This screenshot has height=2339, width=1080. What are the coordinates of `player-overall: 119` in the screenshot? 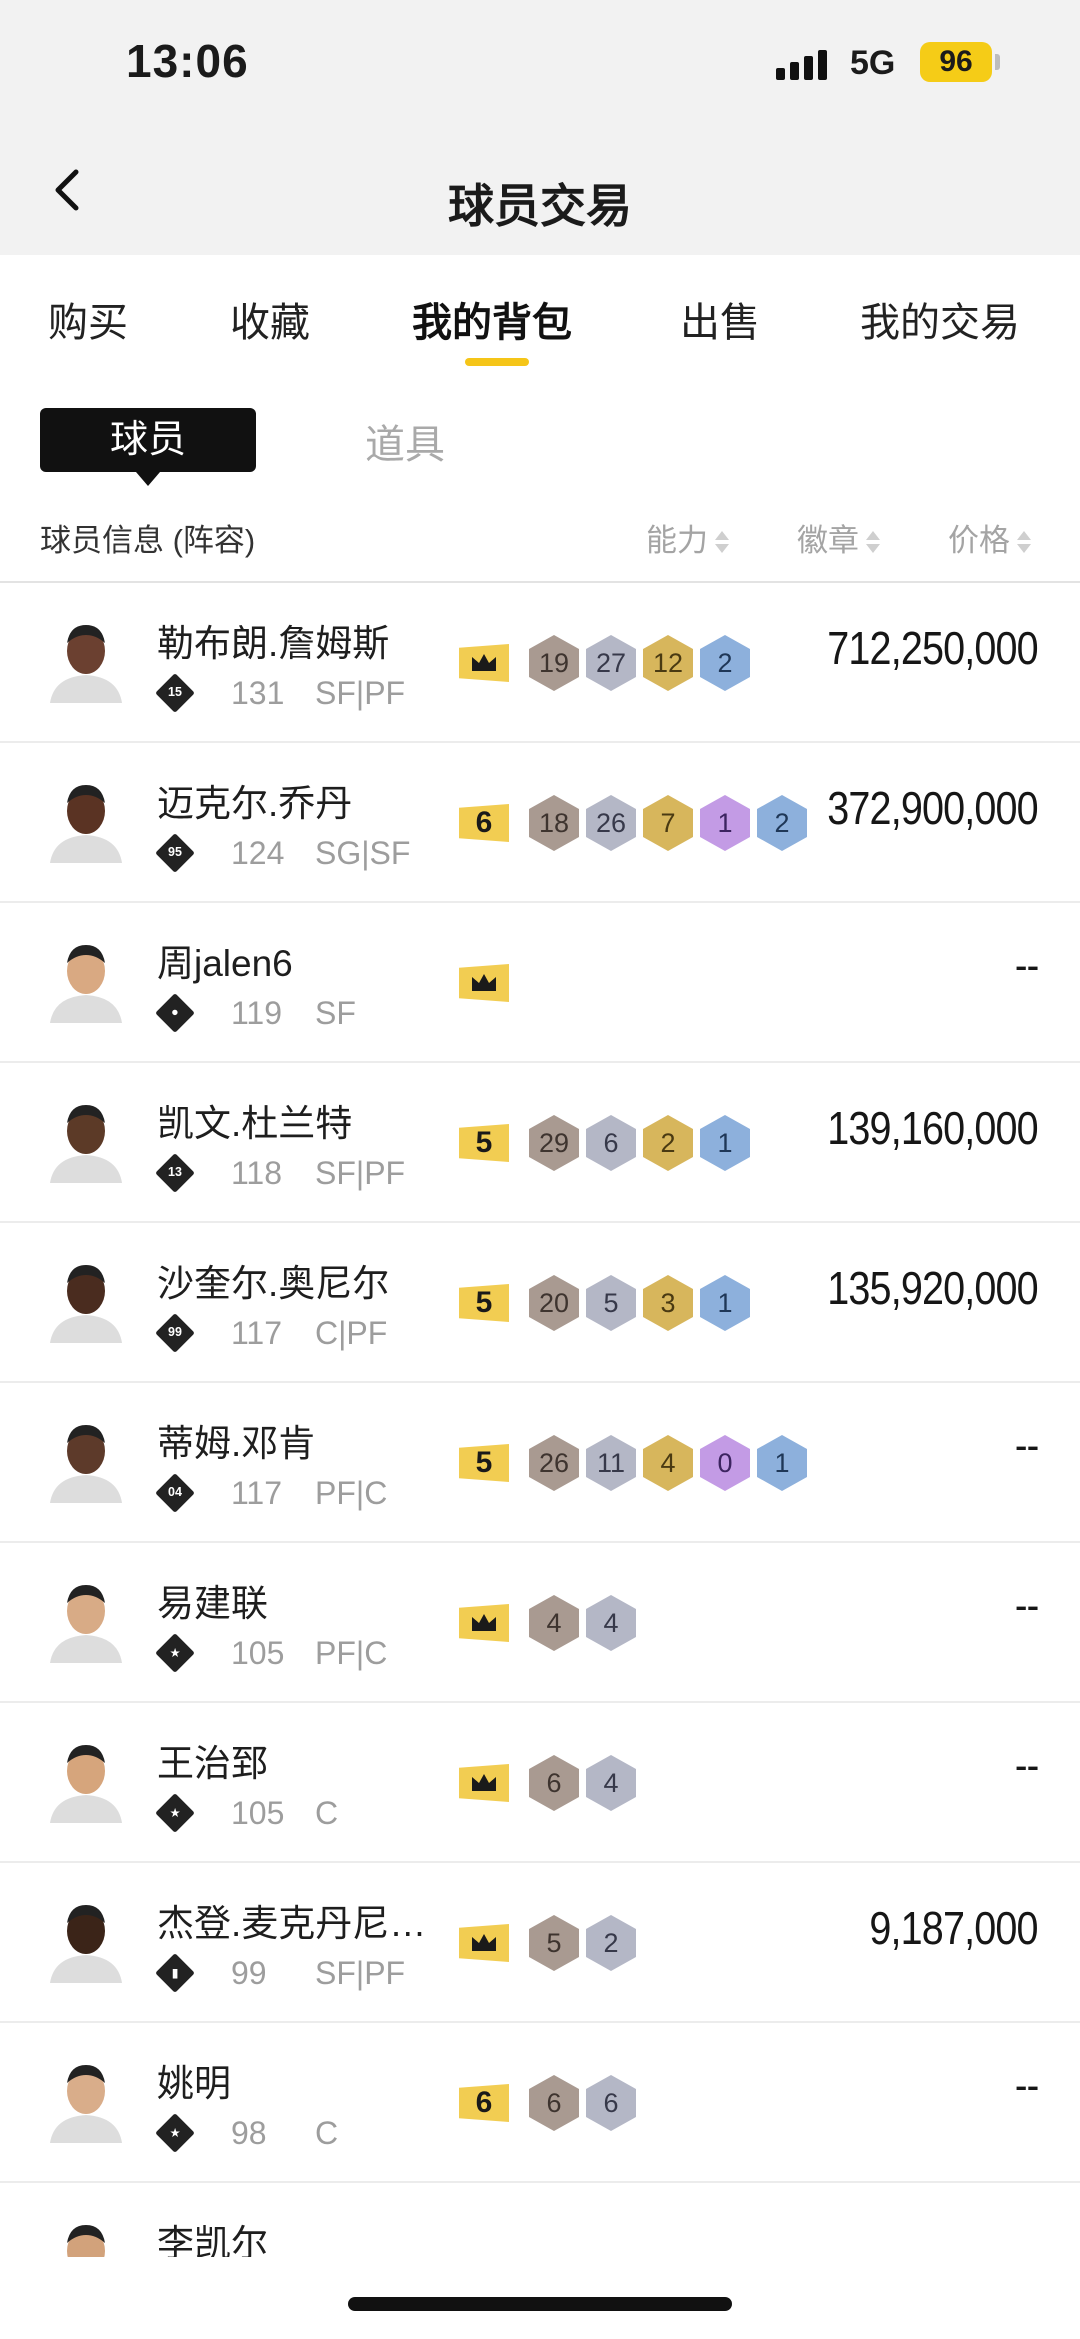 It's located at (257, 1012).